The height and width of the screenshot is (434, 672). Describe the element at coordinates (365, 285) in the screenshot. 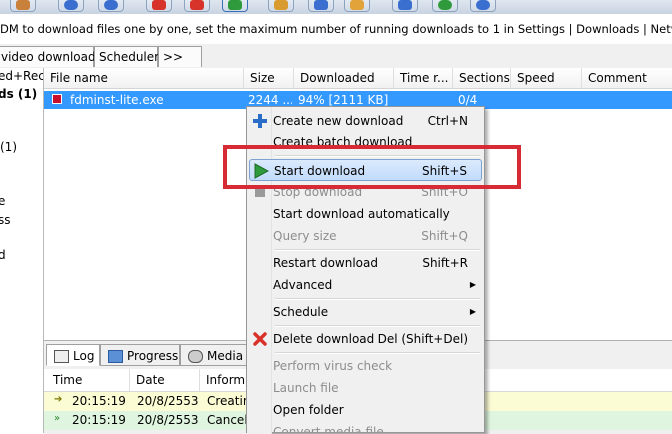

I see `menu-item-advanced: Advanced ▶` at that location.